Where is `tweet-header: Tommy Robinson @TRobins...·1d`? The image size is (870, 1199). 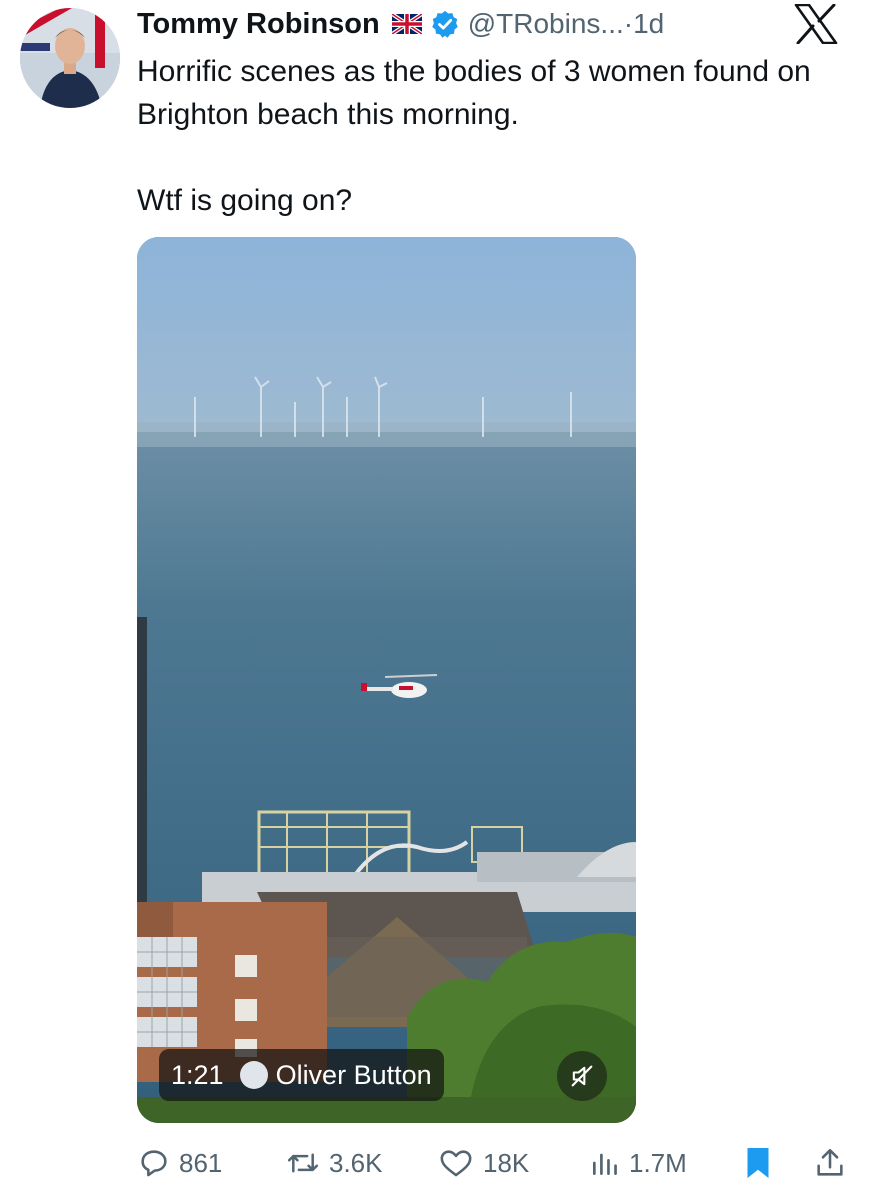 tweet-header: Tommy Robinson @TRobins...·1d is located at coordinates (400, 24).